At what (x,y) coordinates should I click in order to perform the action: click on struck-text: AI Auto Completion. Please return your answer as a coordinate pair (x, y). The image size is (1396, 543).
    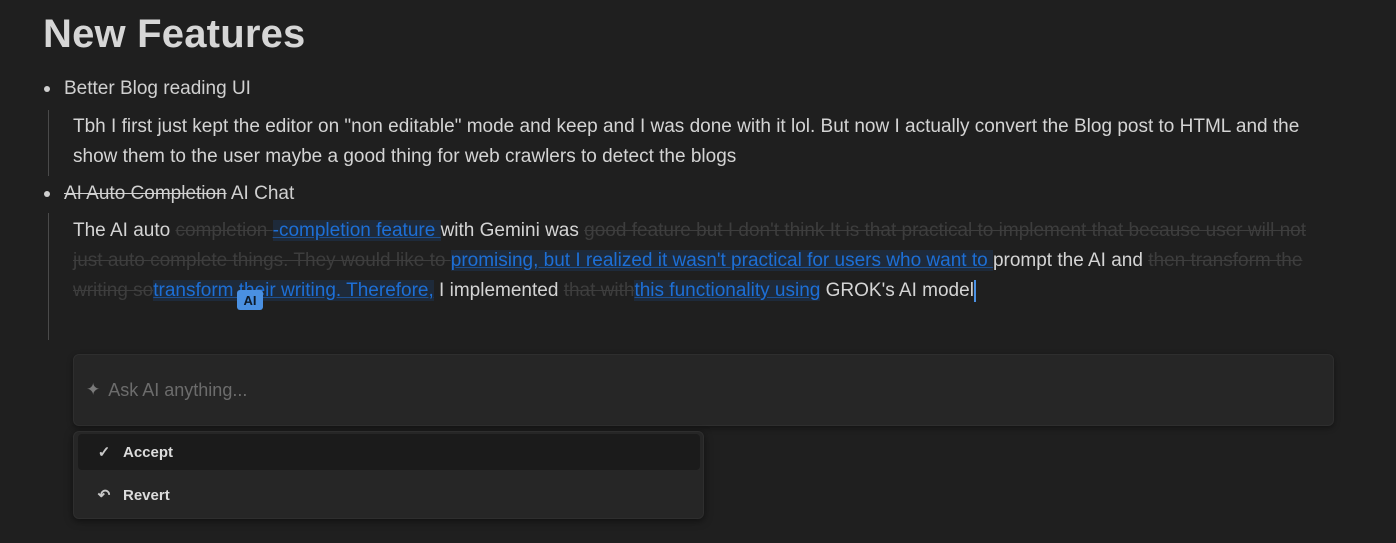
    Looking at the image, I should click on (145, 194).